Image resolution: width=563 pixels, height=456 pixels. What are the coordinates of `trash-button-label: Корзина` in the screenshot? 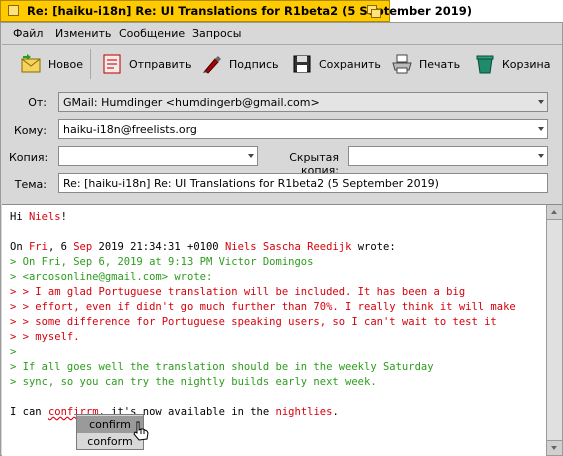 It's located at (526, 64).